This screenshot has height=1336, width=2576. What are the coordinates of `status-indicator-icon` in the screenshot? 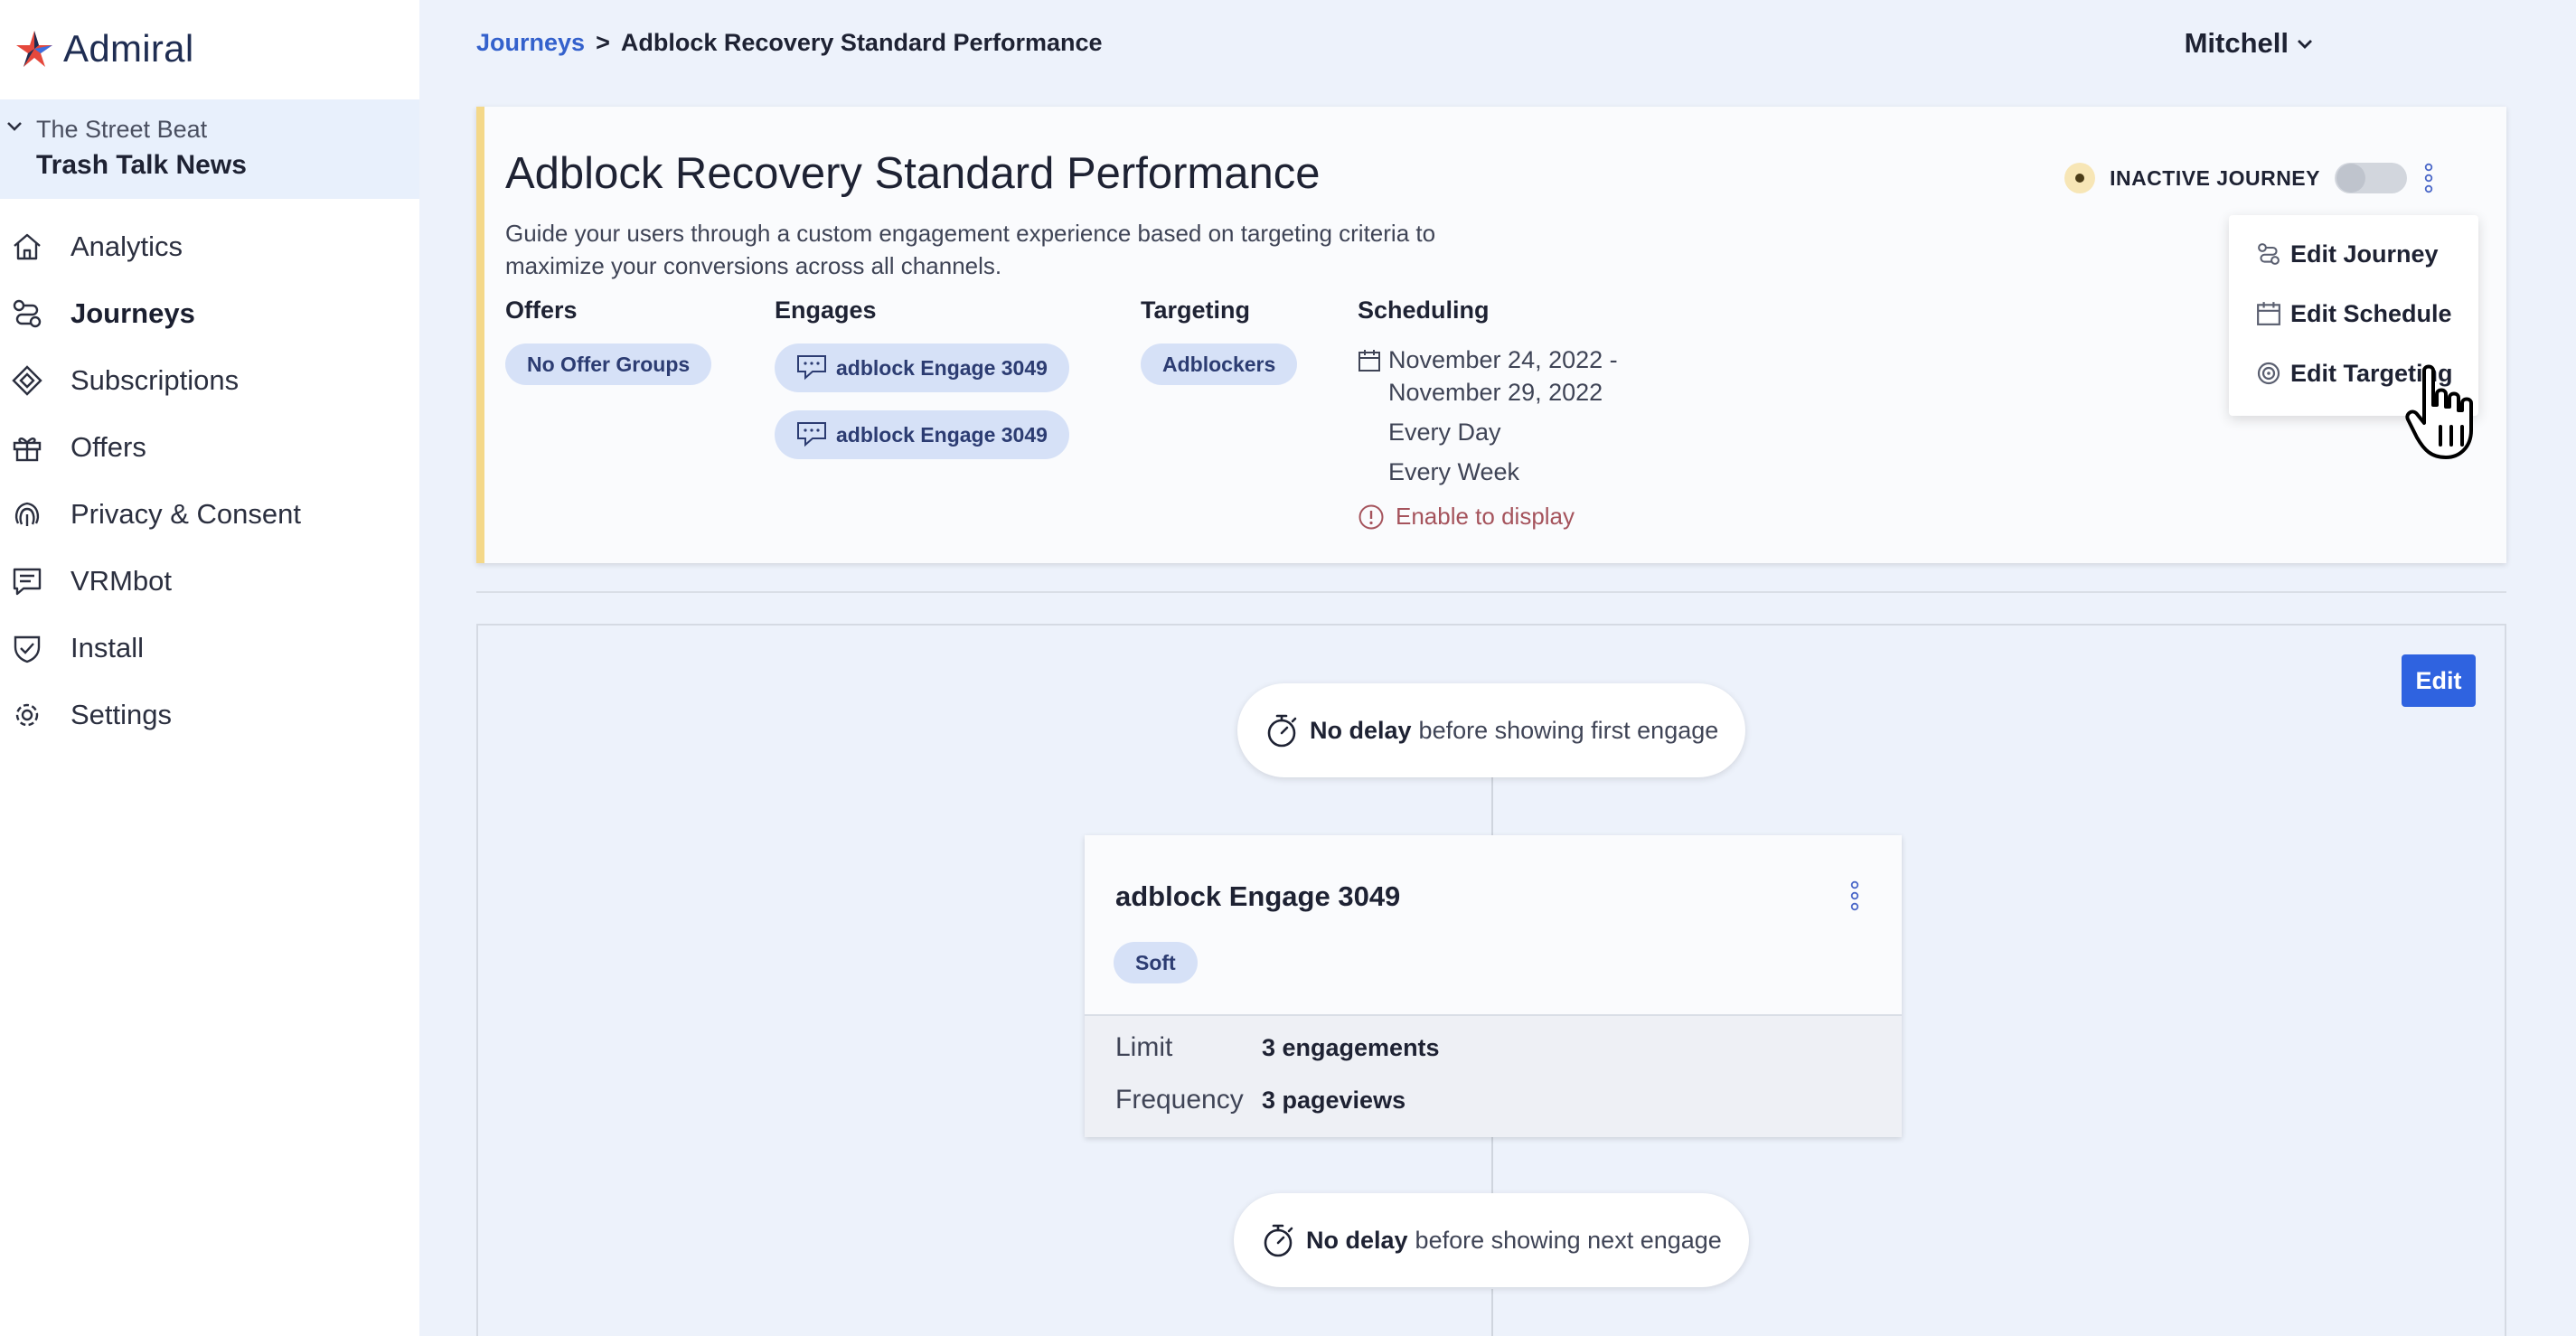 It's located at (2080, 178).